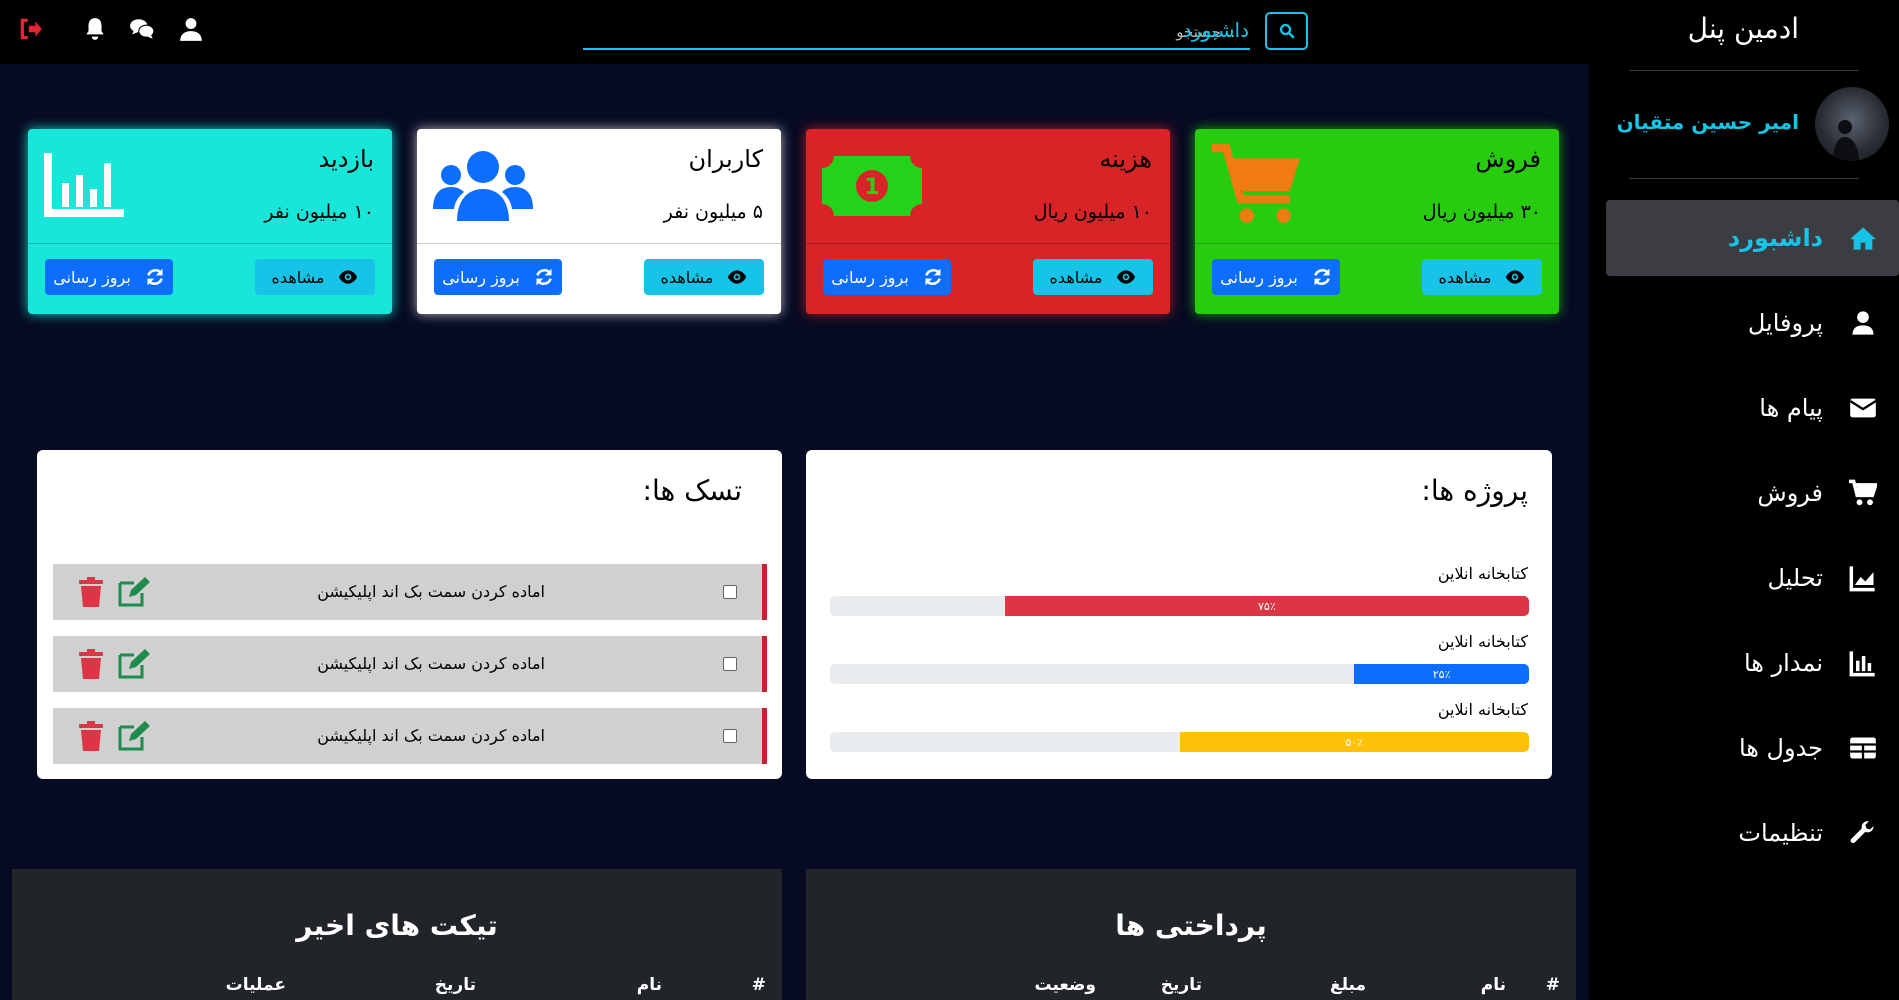  I want to click on payments-table: پرداختی ها # نام مبلغ تاریخ وضعیت, so click(1191, 934).